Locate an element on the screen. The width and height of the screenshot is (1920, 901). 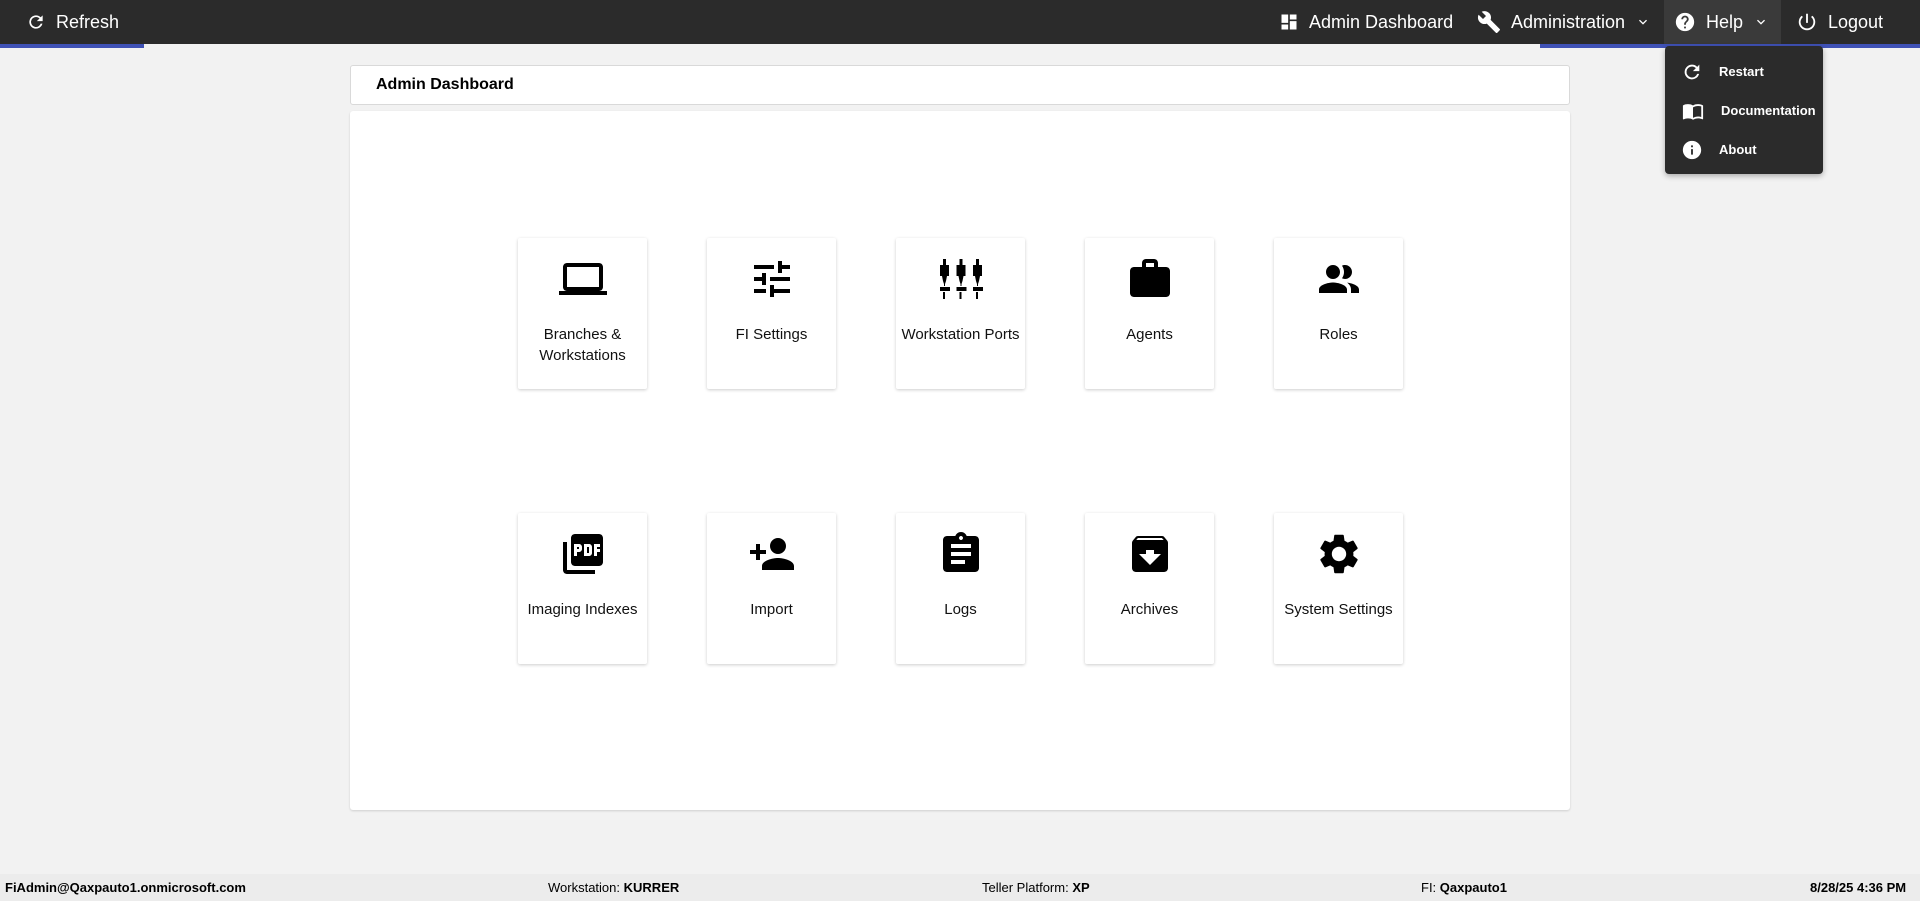
tile-branches-workstations: Branches & Workstations is located at coordinates (582, 313).